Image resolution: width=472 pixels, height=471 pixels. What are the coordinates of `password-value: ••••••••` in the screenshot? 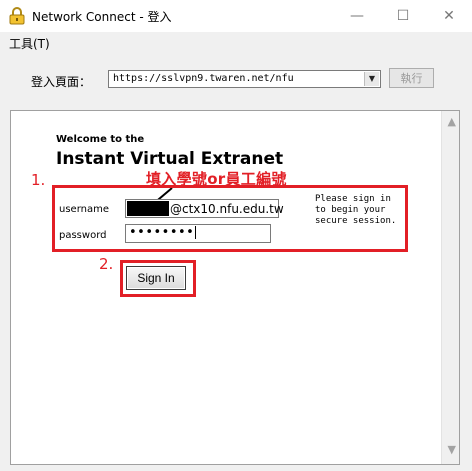 It's located at (163, 232).